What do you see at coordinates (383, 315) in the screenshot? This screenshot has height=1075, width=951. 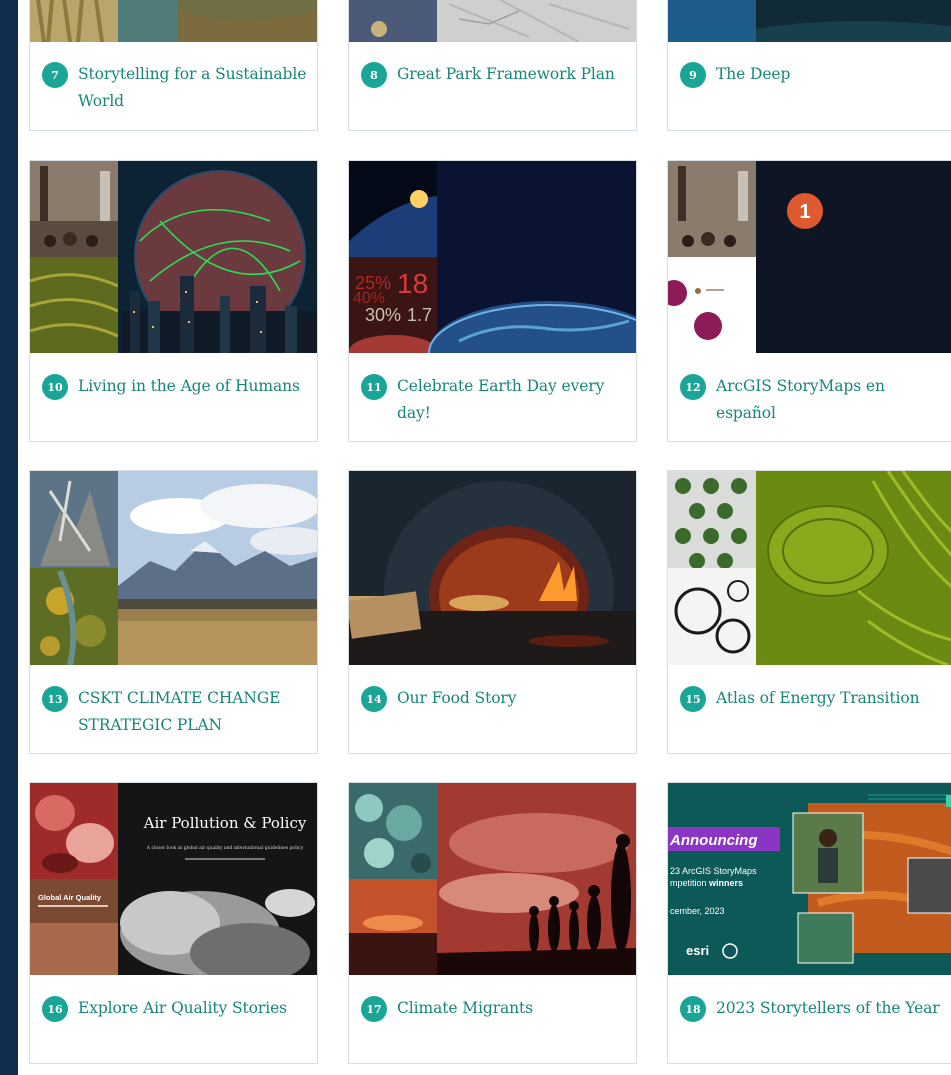 I see `stat-text: 30%` at bounding box center [383, 315].